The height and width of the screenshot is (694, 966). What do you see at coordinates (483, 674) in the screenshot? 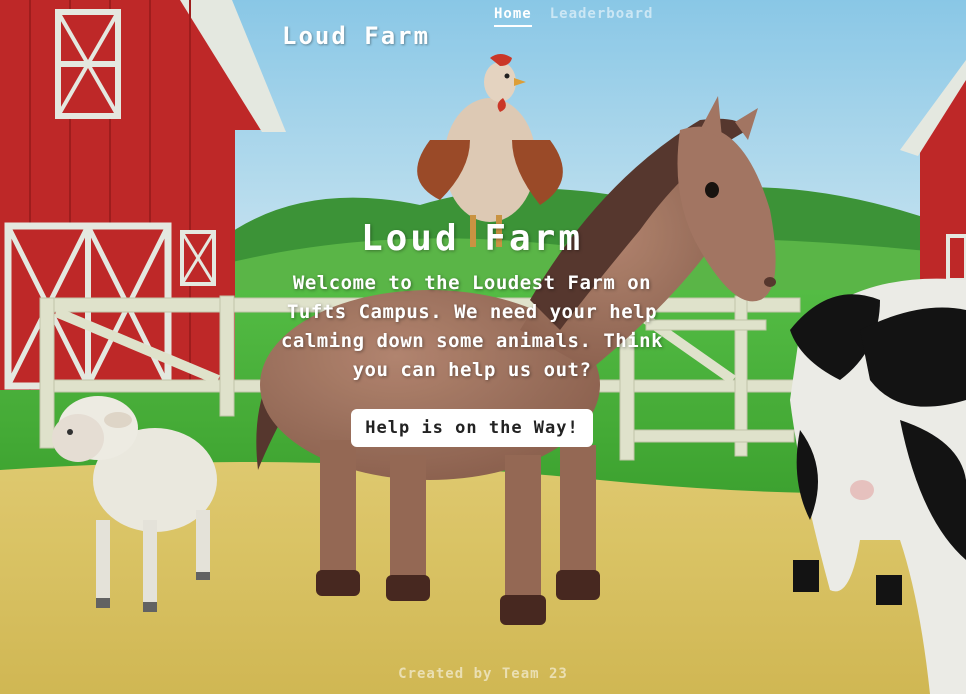
I see `footer-credit: Created by Team 23` at bounding box center [483, 674].